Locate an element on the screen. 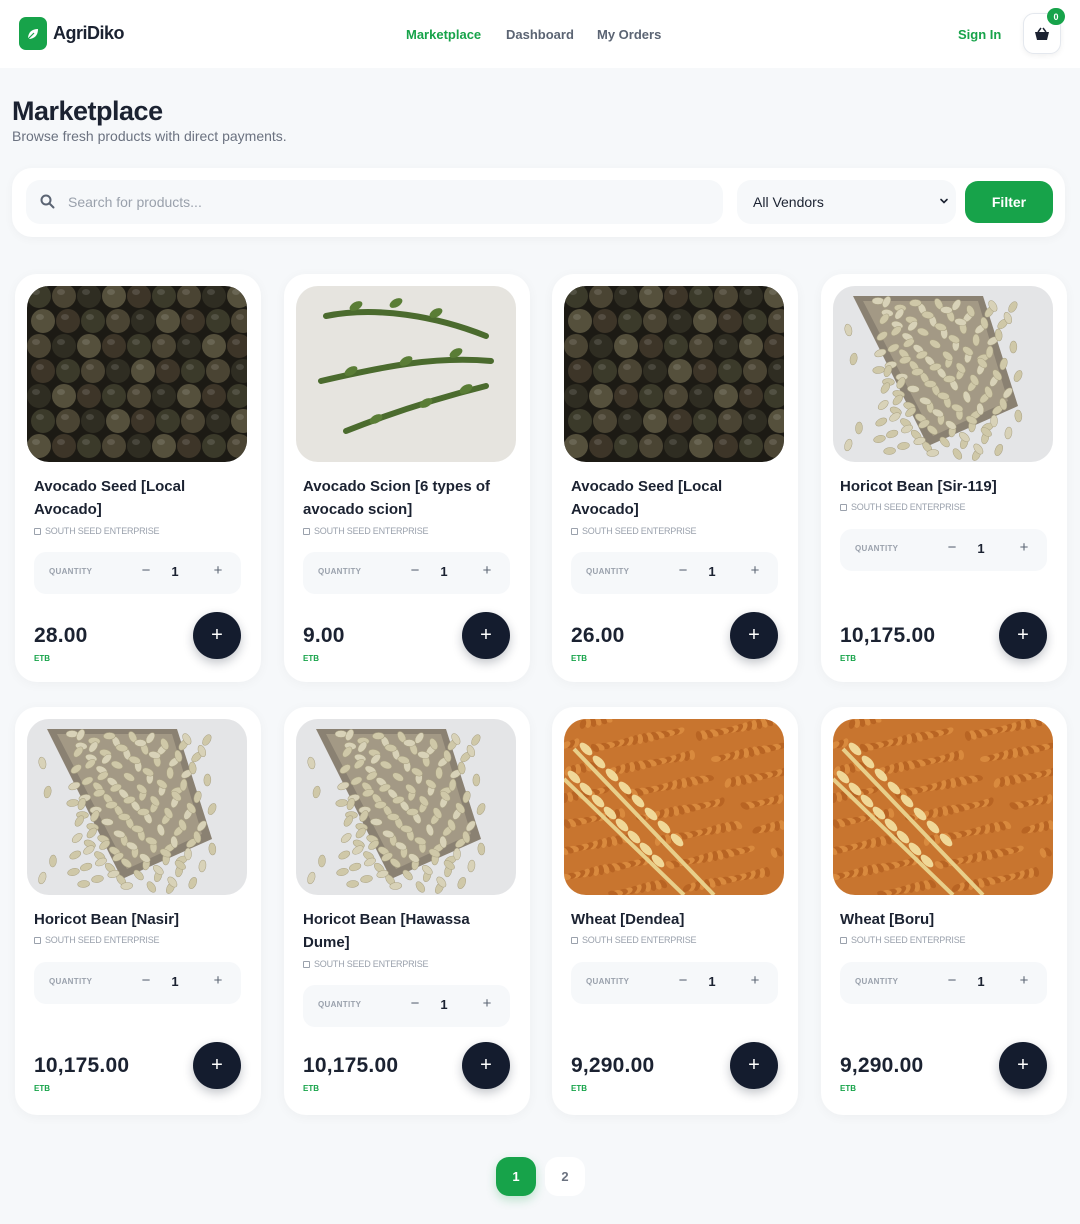  nav-dashboard: Dashboard is located at coordinates (540, 34).